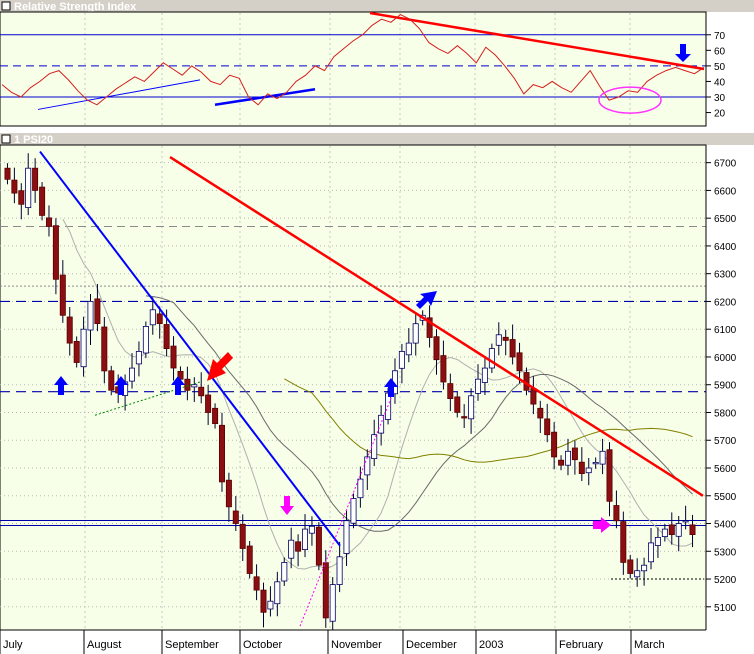 Image resolution: width=754 pixels, height=654 pixels. Describe the element at coordinates (725, 497) in the screenshot. I see `price-ytick-label-4: 5500` at that location.